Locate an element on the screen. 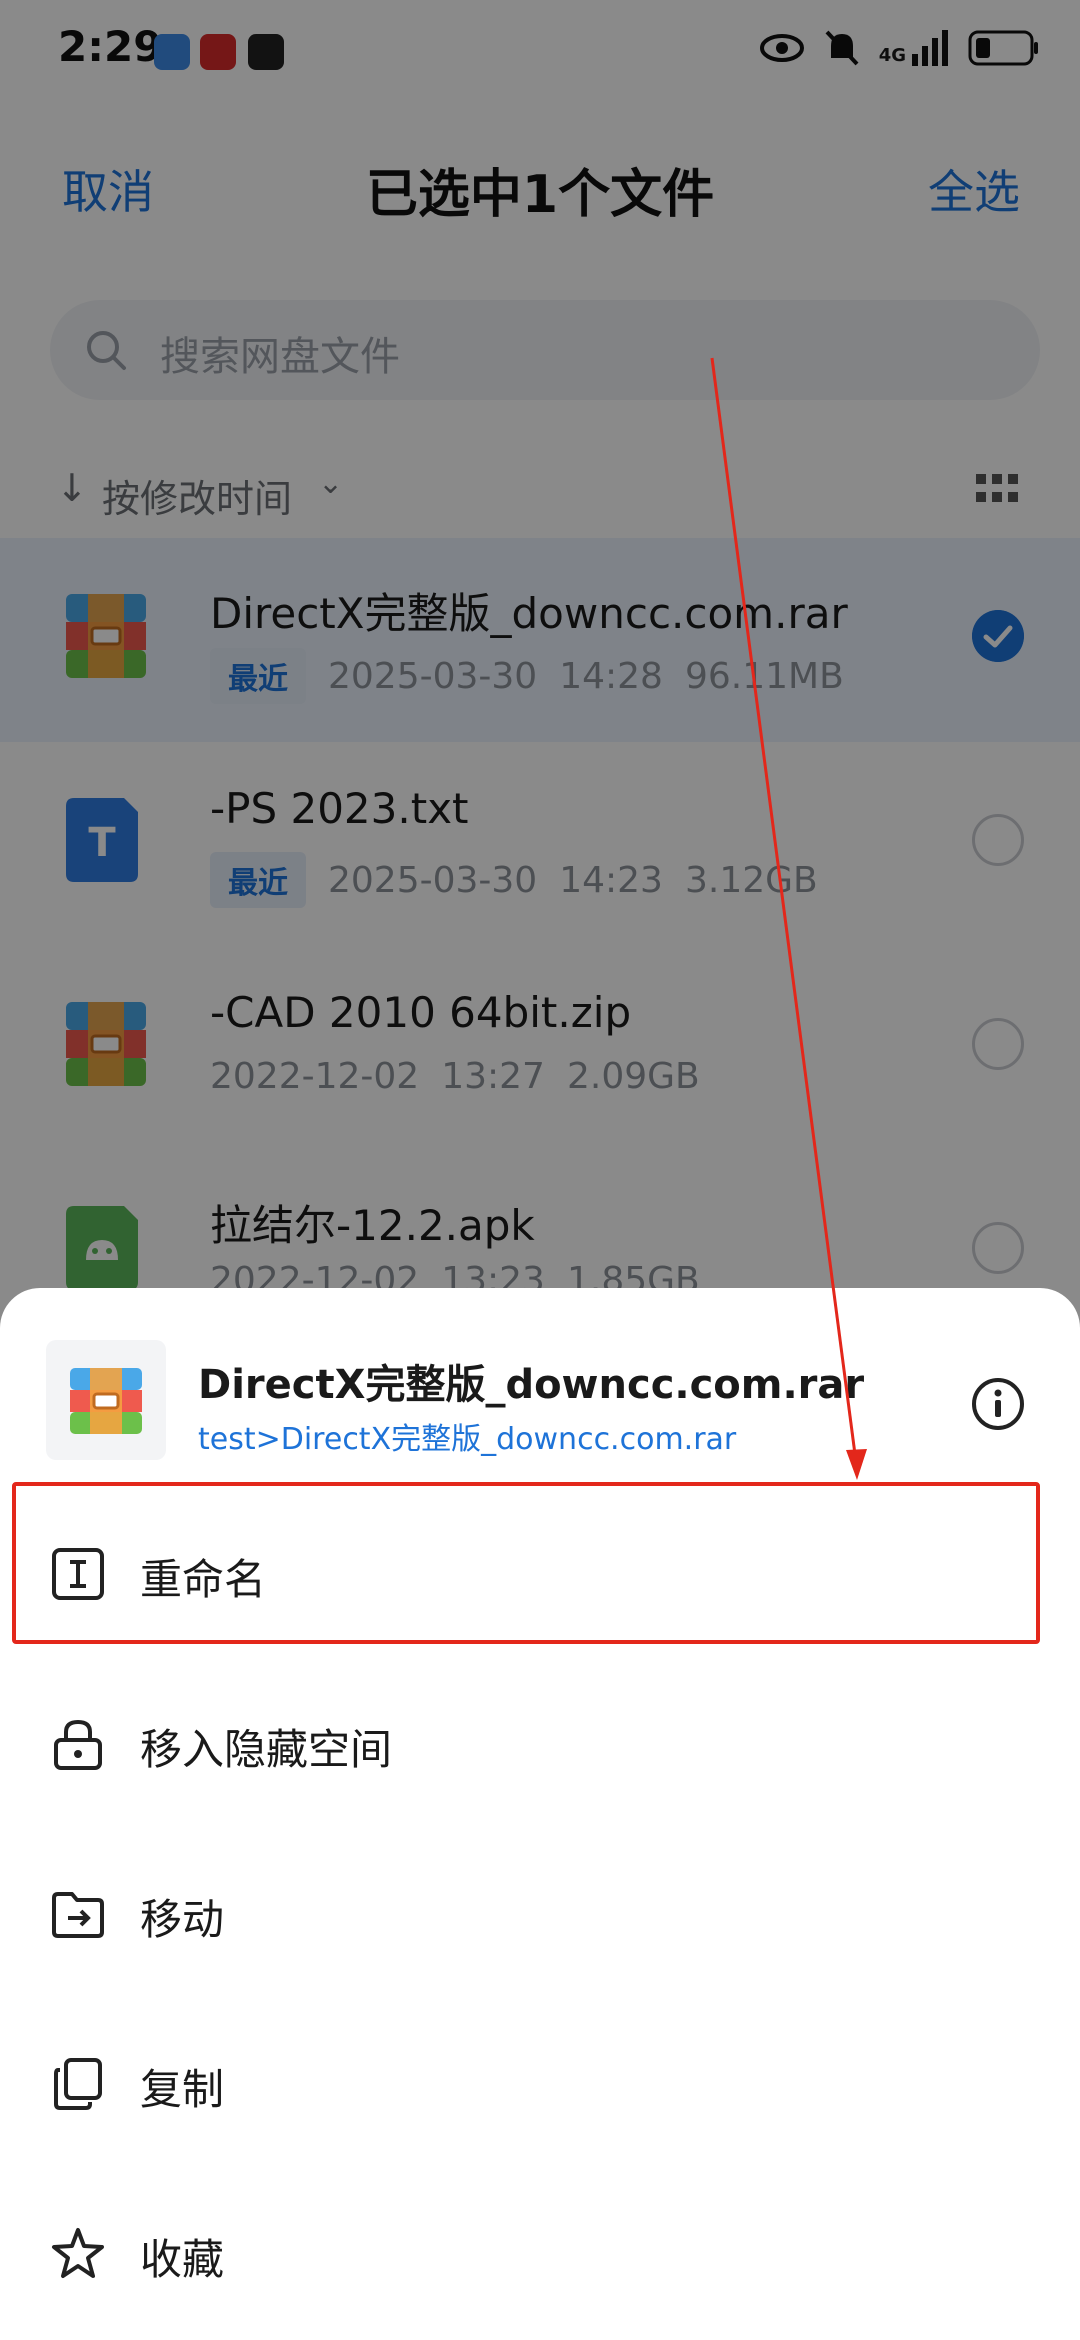  rar-file-icon is located at coordinates (106, 1401).